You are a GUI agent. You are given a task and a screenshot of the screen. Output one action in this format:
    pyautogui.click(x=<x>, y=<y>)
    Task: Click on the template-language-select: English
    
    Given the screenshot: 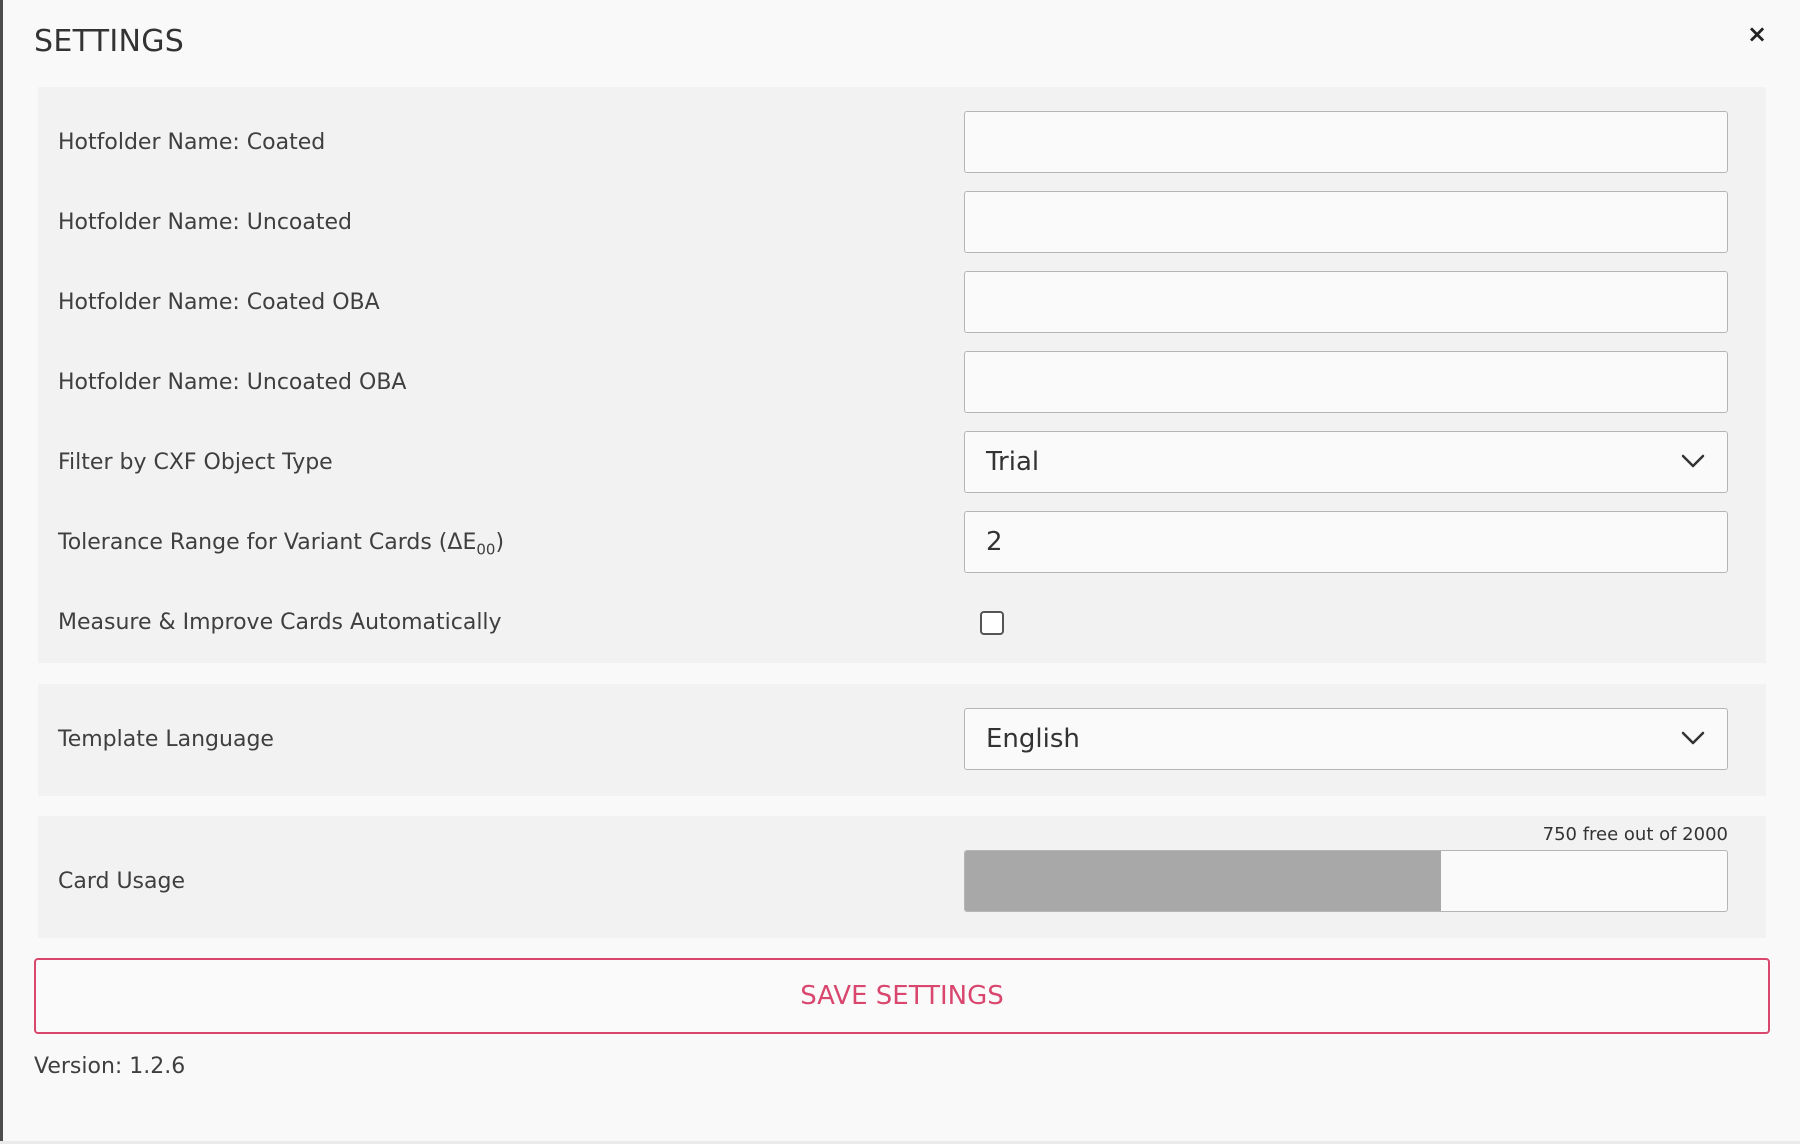 What is the action you would take?
    pyautogui.click(x=1346, y=739)
    